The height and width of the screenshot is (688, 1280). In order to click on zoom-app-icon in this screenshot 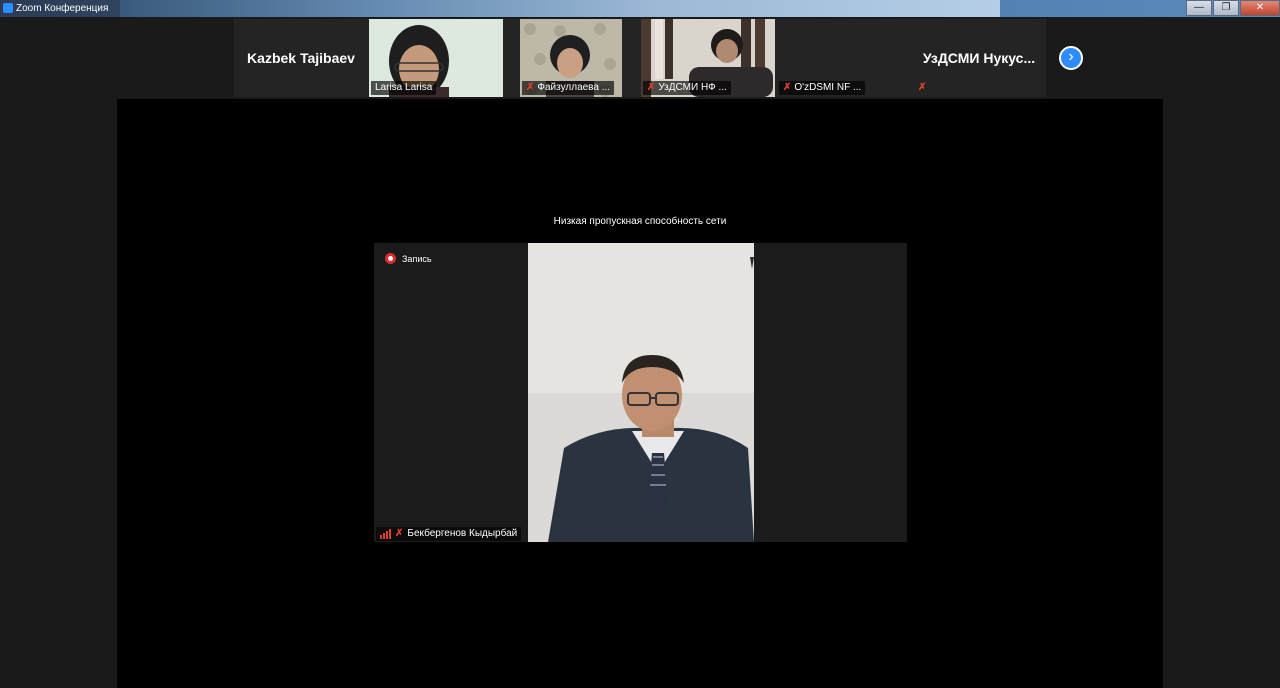, I will do `click(8, 8)`.